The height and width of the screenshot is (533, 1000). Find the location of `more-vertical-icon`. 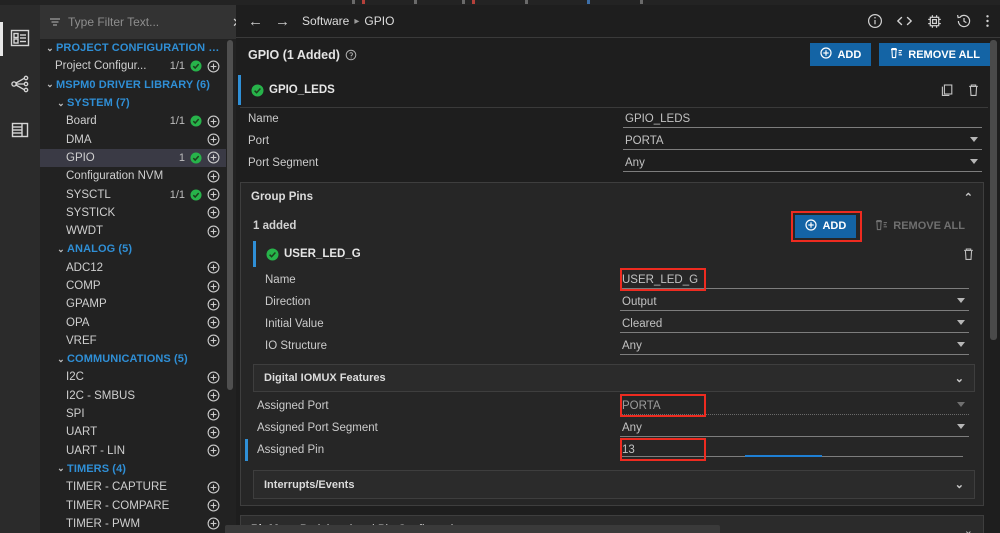

more-vertical-icon is located at coordinates (987, 21).